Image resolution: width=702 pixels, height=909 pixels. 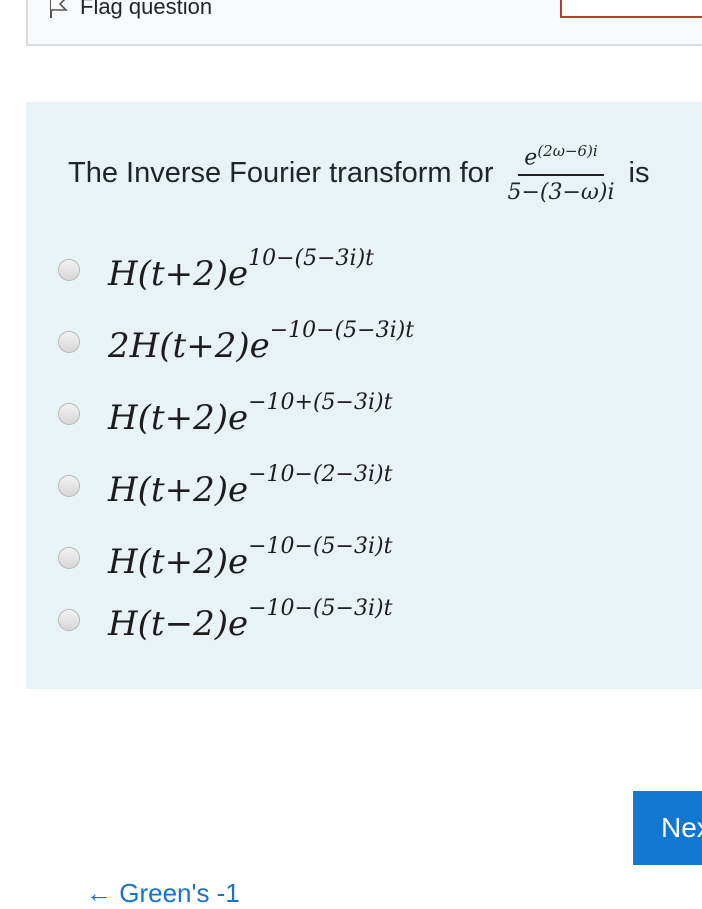 I want to click on option-label: H(t+2)e10−(5−3i)t, so click(x=241, y=270).